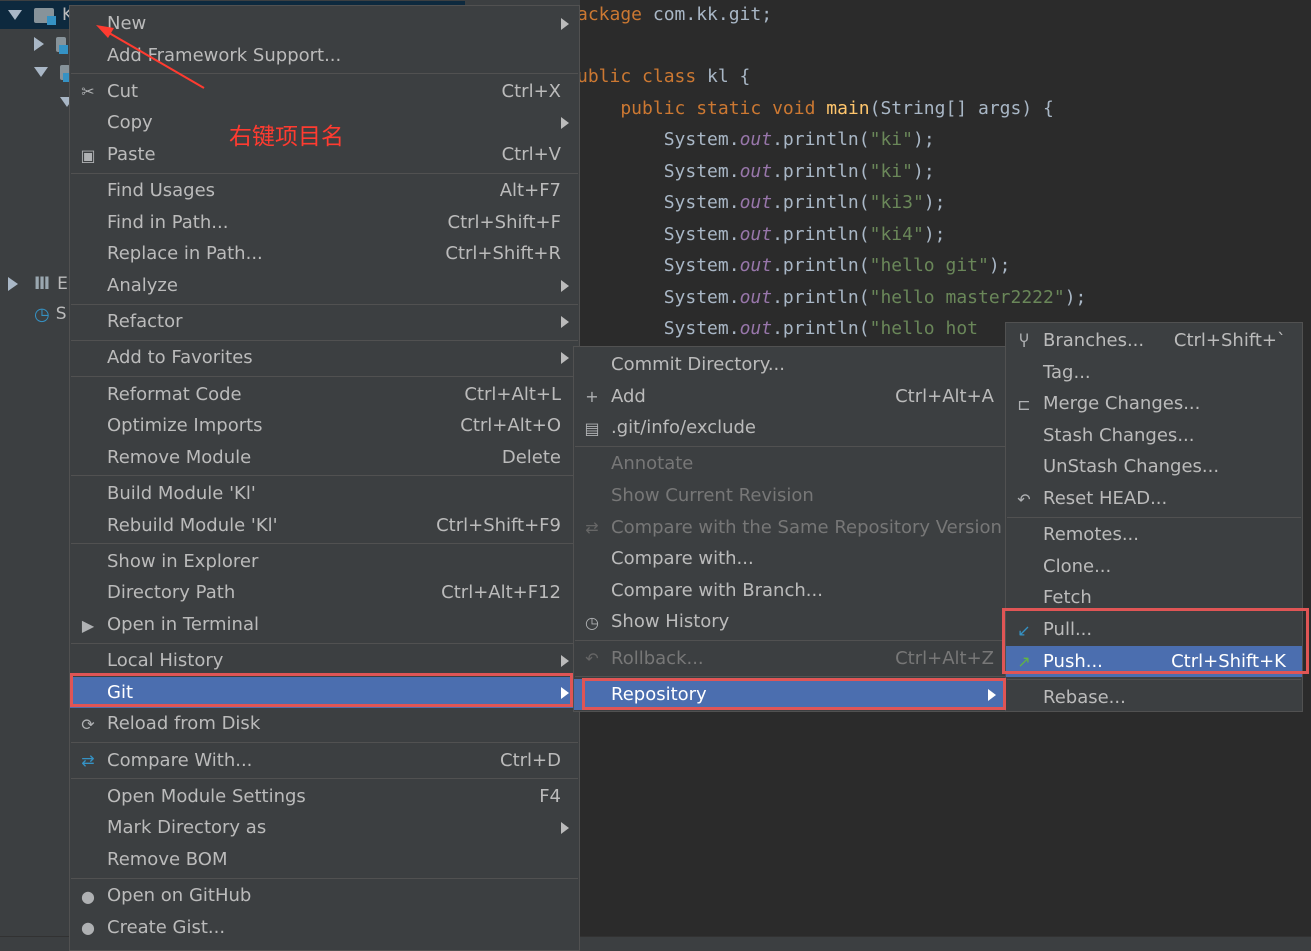 The image size is (1311, 951). What do you see at coordinates (150, 57) in the screenshot?
I see `annotation-arrow` at bounding box center [150, 57].